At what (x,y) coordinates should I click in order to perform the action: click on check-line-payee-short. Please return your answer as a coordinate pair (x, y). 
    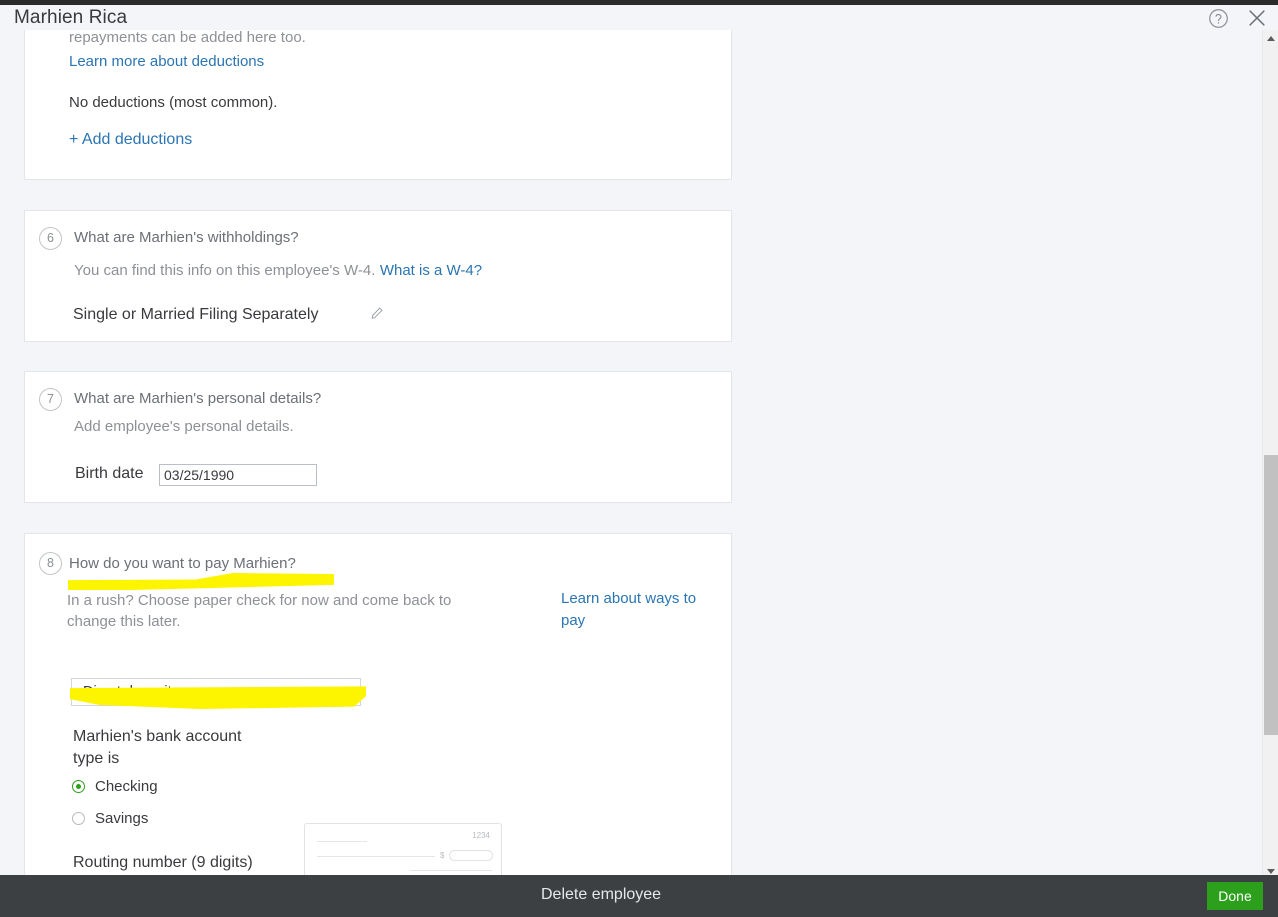
    Looking at the image, I should click on (342, 841).